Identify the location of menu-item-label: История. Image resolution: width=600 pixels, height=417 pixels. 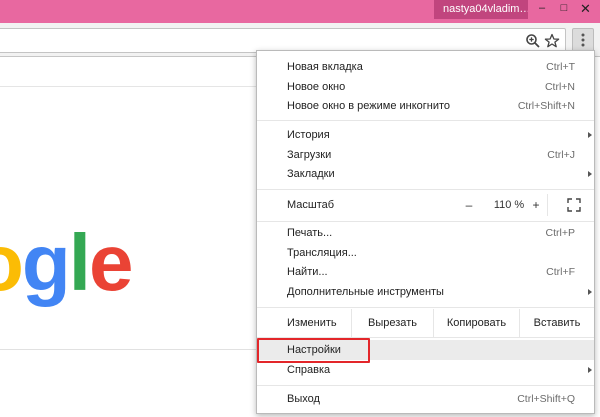
(308, 135).